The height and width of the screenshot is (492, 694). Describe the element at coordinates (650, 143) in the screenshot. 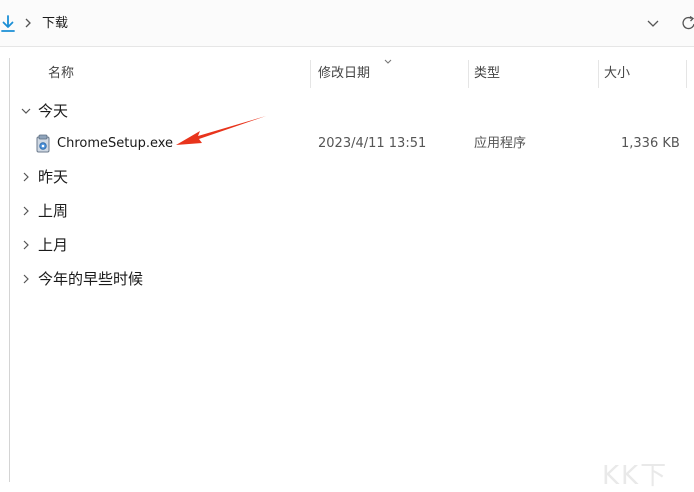

I see `file-size: 1,336 KB` at that location.